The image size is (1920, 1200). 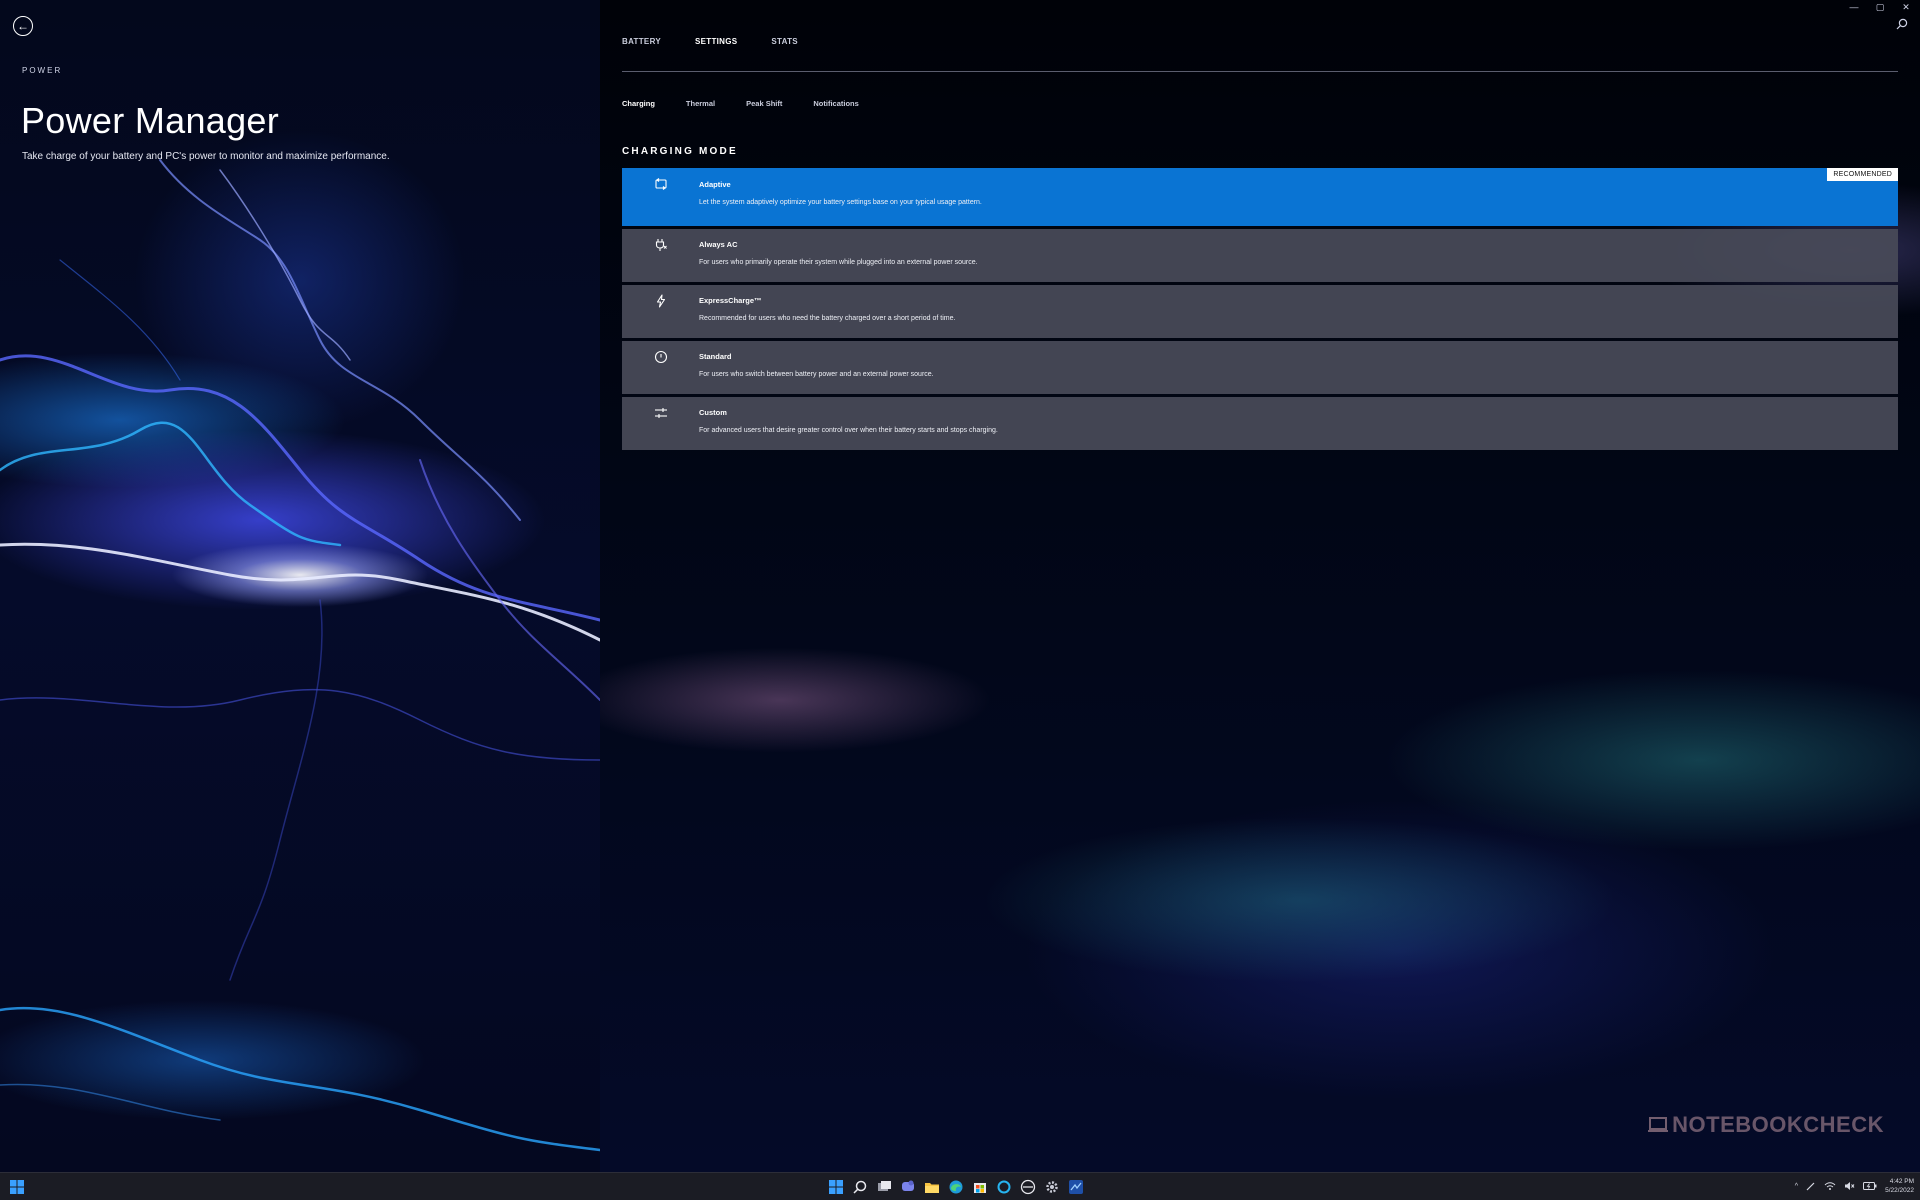 I want to click on subtab-thermal: Thermal, so click(x=700, y=103).